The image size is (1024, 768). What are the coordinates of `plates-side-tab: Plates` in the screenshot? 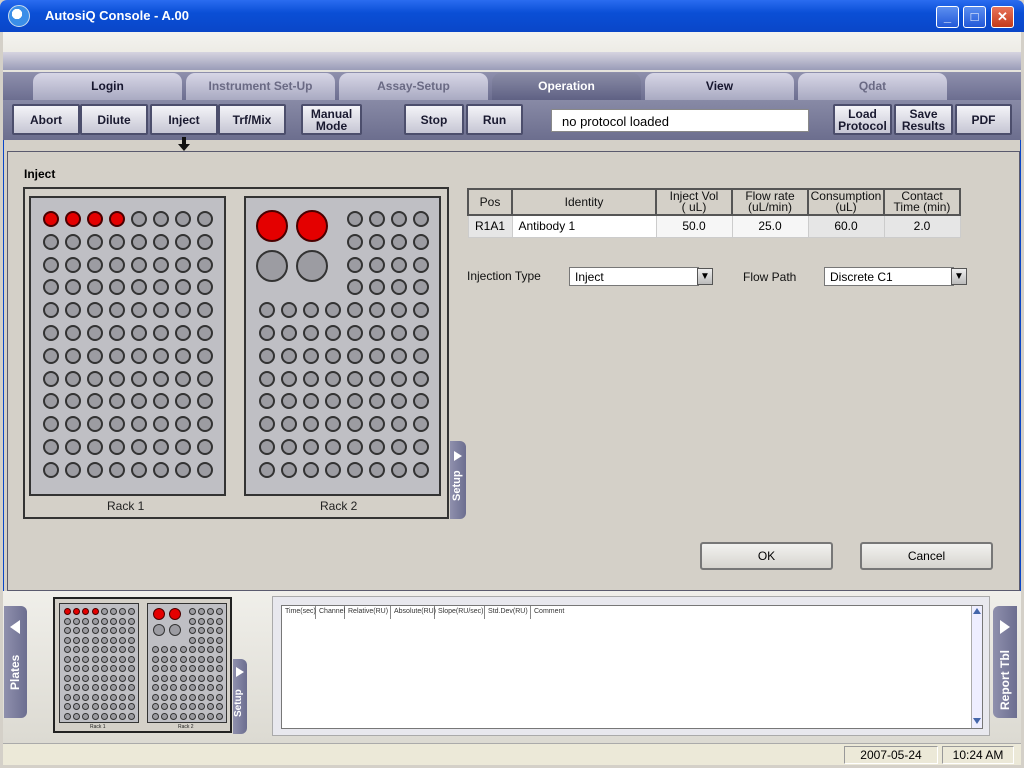 It's located at (15, 662).